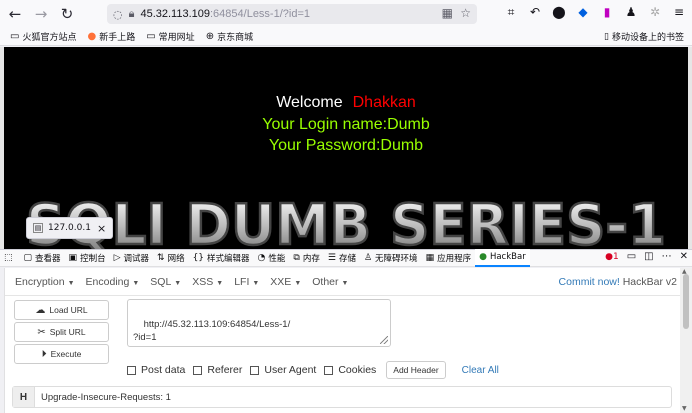  I want to click on header-value: Upgrade-Insecure-Requests: 1, so click(103, 397).